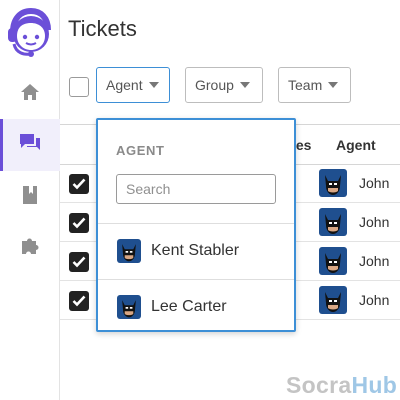  Describe the element at coordinates (189, 306) in the screenshot. I see `agent-option-label: Lee Carter` at that location.